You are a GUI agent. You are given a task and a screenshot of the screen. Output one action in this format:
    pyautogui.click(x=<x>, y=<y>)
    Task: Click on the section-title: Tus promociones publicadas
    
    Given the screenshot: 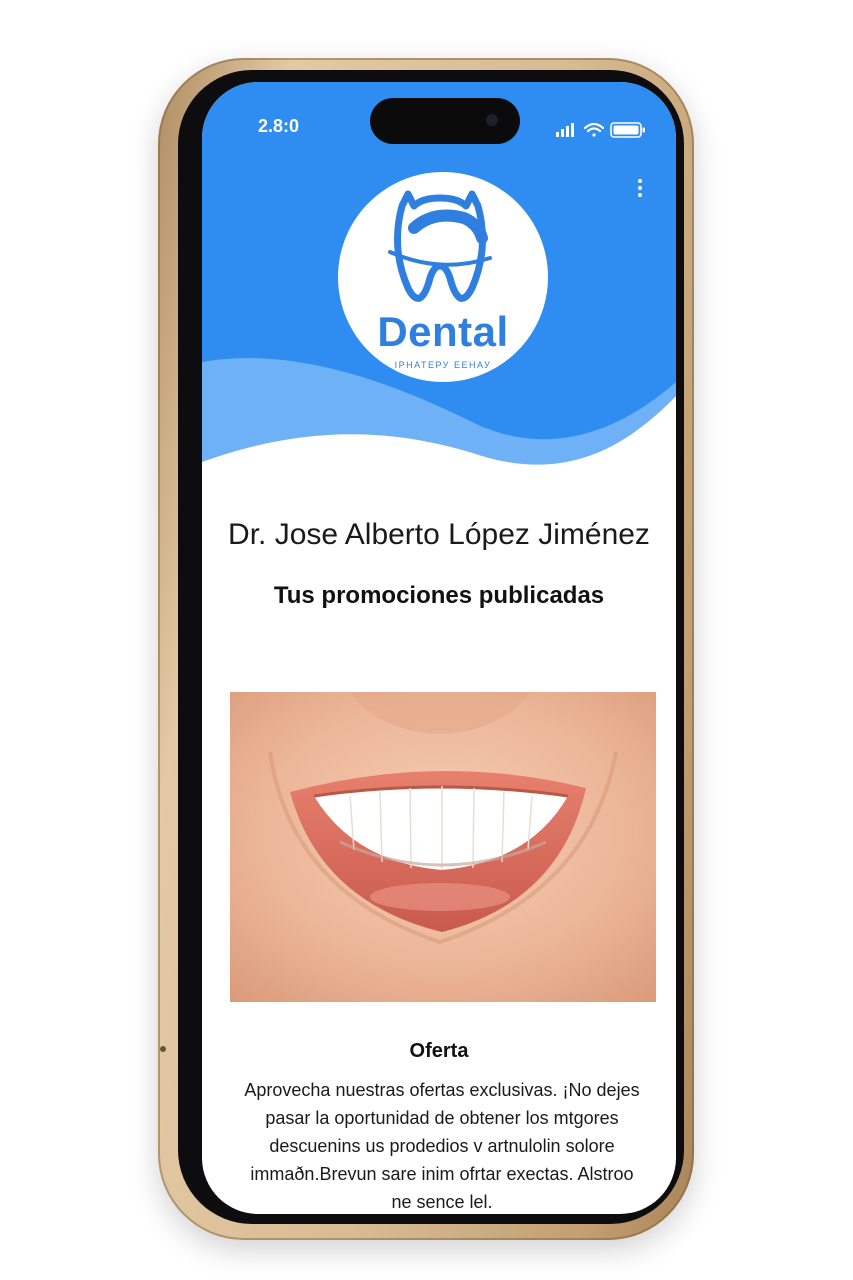 What is the action you would take?
    pyautogui.click(x=439, y=595)
    